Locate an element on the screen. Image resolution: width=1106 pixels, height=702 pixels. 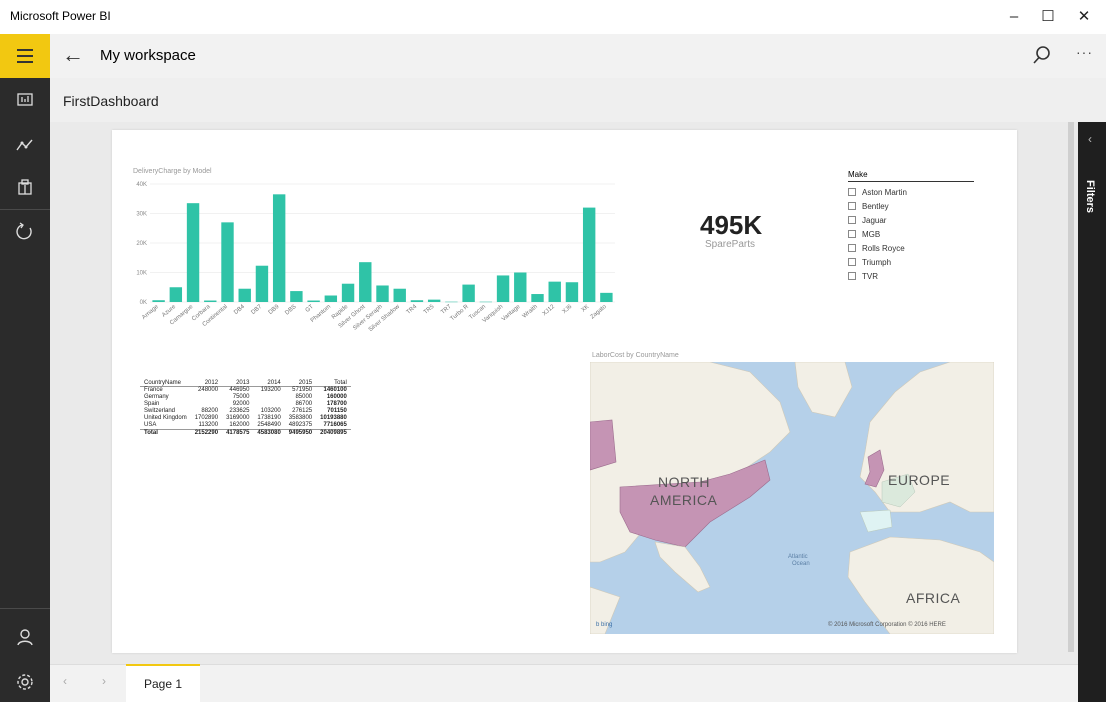
table-cell: Total is located at coordinates (165, 433).